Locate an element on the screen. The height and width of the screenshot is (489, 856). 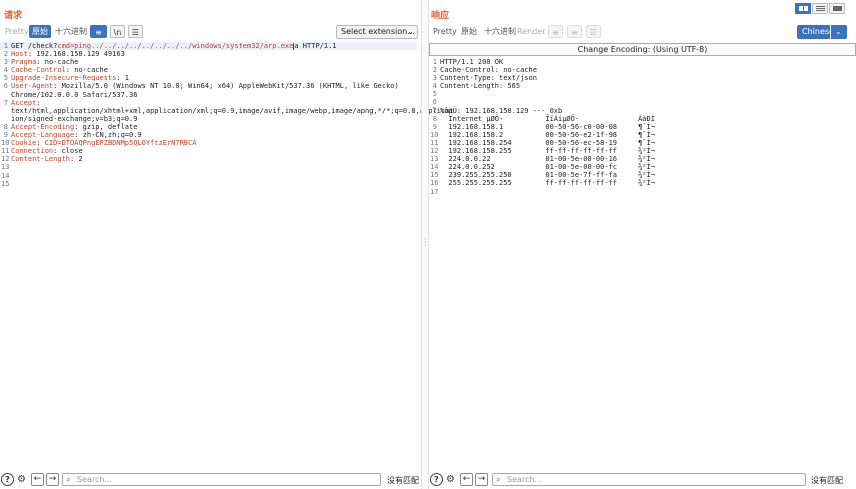
extension-select: Select extension... ⌄ is located at coordinates (377, 32).